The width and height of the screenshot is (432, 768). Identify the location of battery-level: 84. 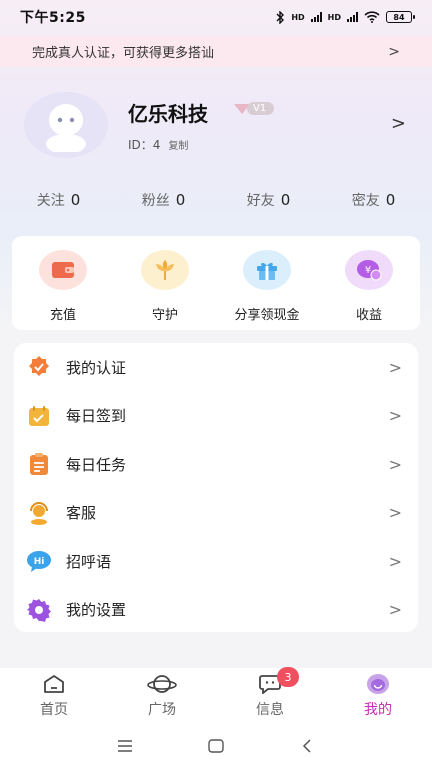
(399, 17).